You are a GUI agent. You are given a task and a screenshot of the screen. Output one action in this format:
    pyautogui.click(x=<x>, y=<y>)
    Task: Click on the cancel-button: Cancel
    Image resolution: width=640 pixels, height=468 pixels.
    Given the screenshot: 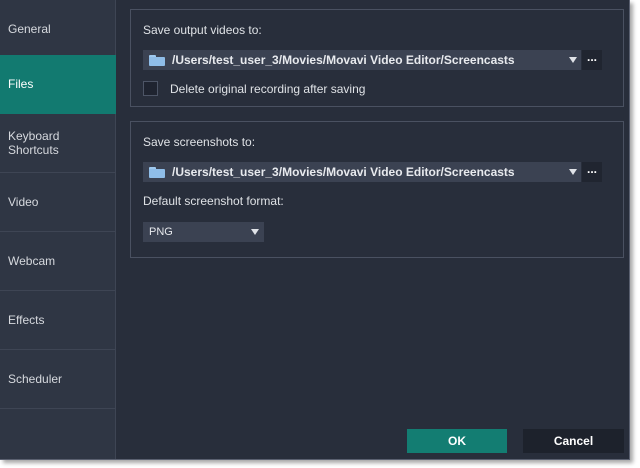 What is the action you would take?
    pyautogui.click(x=573, y=441)
    